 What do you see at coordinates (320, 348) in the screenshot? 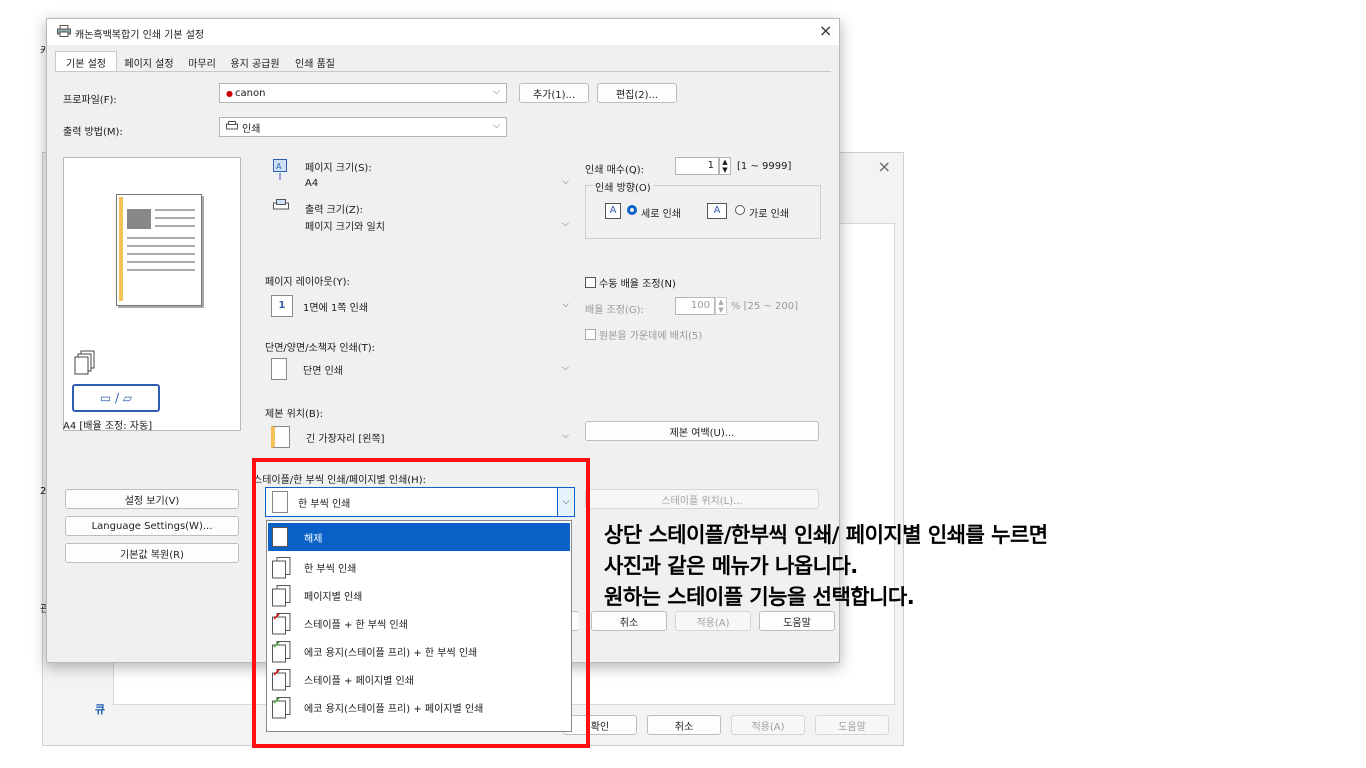
I see `duplex-label: 단면/양면/소책자 인쇄(T):` at bounding box center [320, 348].